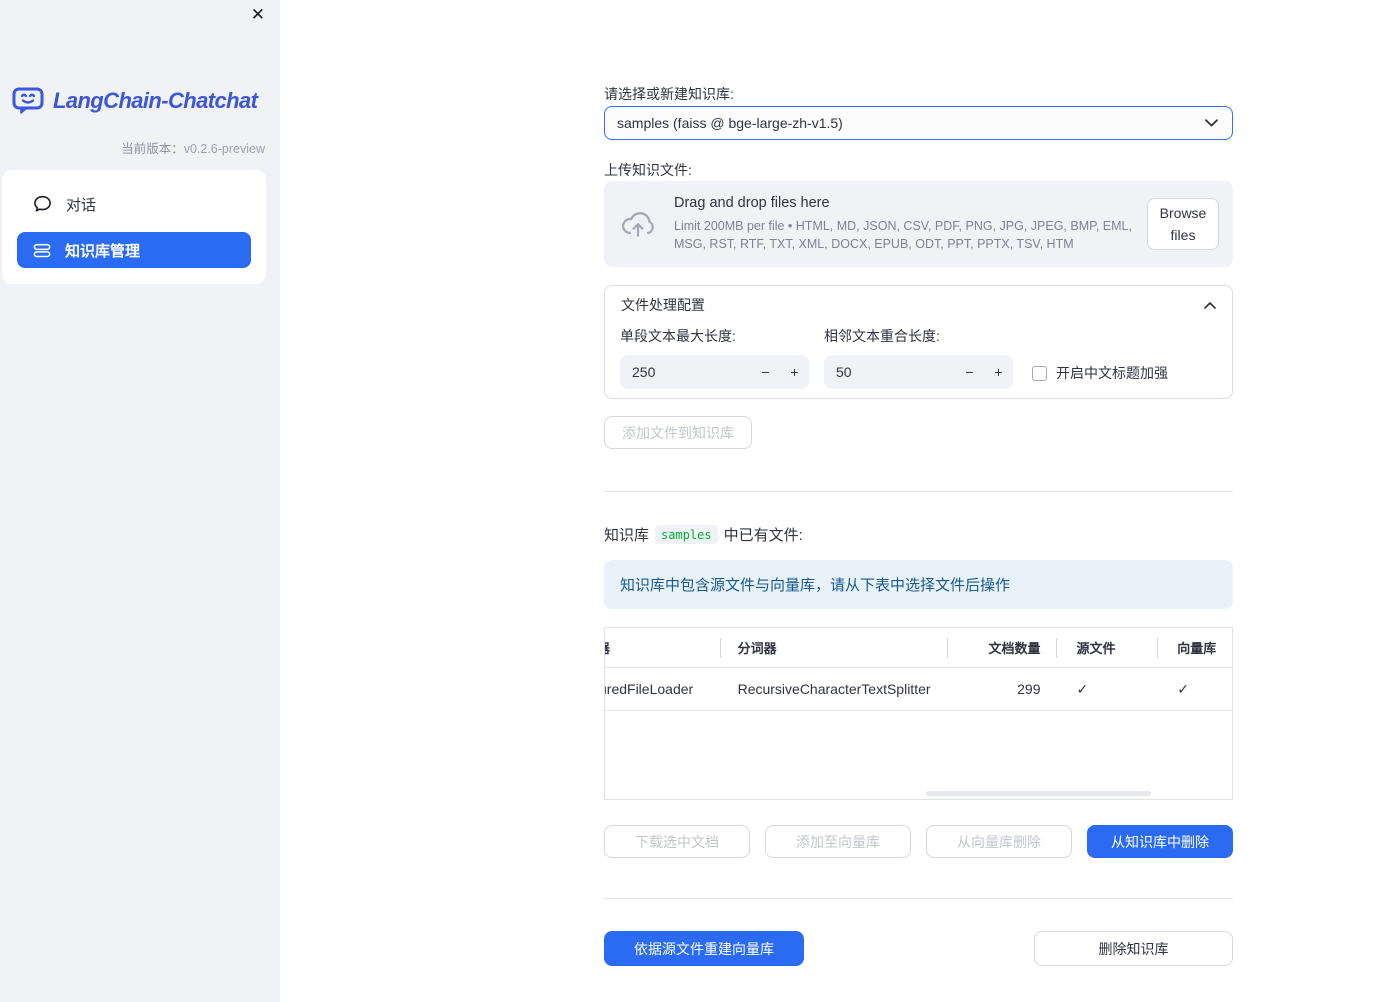 Image resolution: width=1380 pixels, height=1002 pixels. I want to click on chunk-size-decrement-button: −, so click(765, 372).